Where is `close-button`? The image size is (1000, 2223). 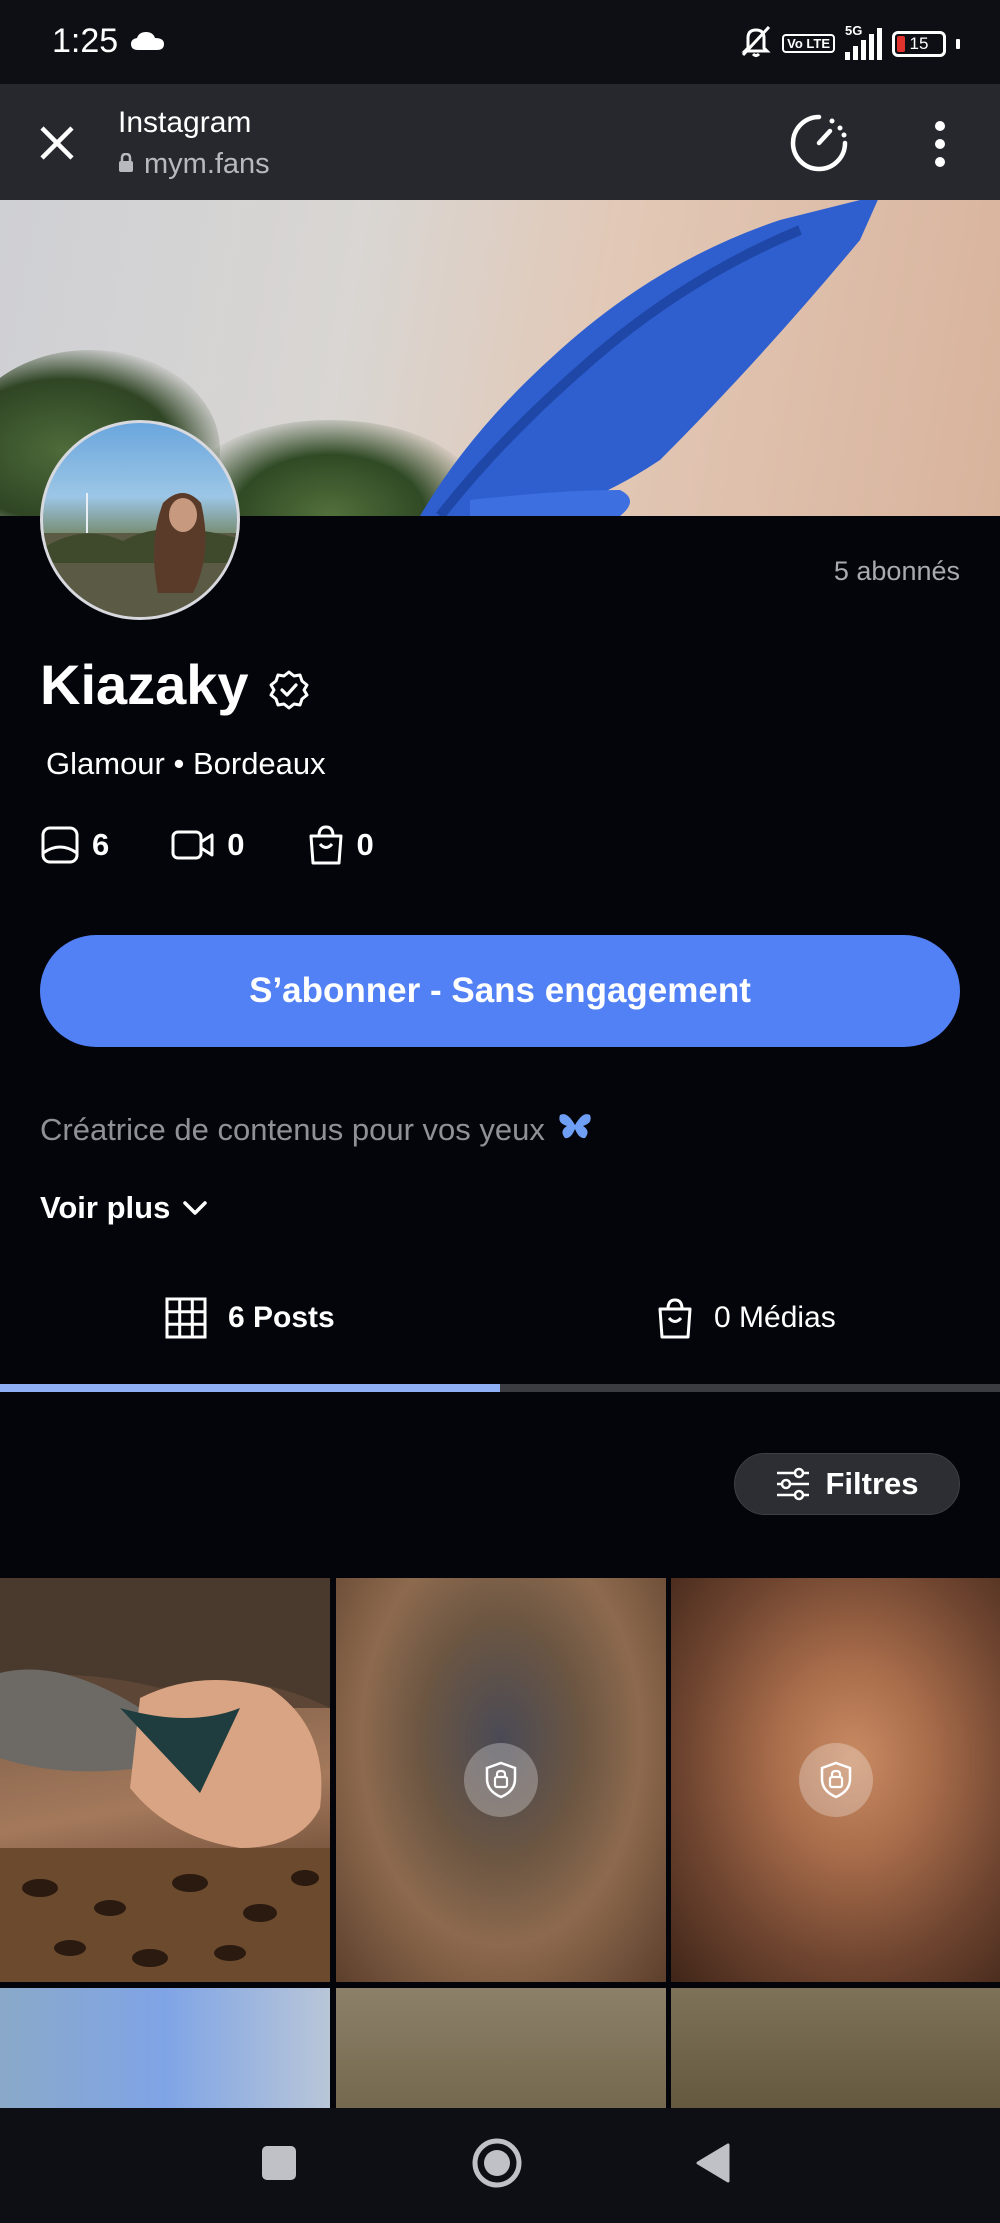 close-button is located at coordinates (57, 143).